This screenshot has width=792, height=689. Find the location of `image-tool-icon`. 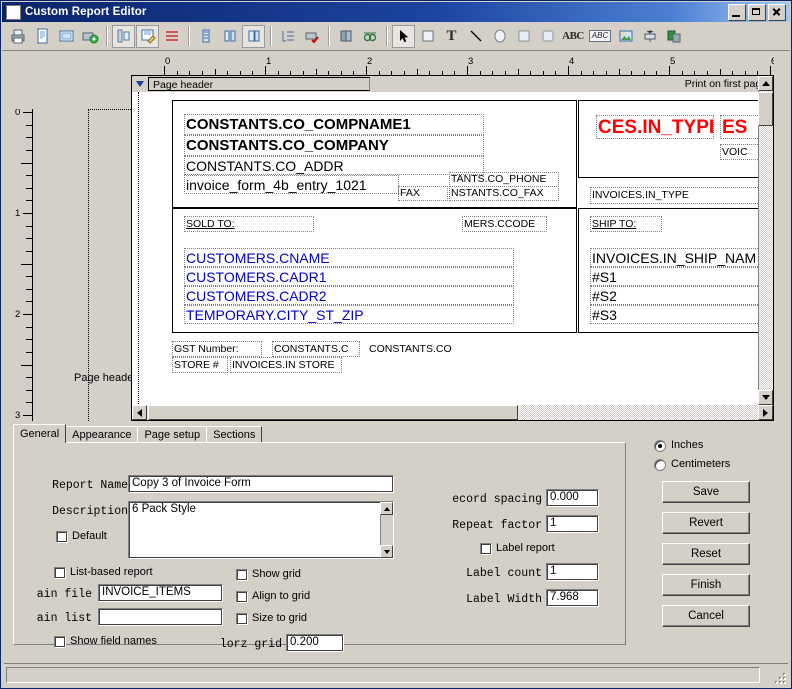

image-tool-icon is located at coordinates (625, 36).